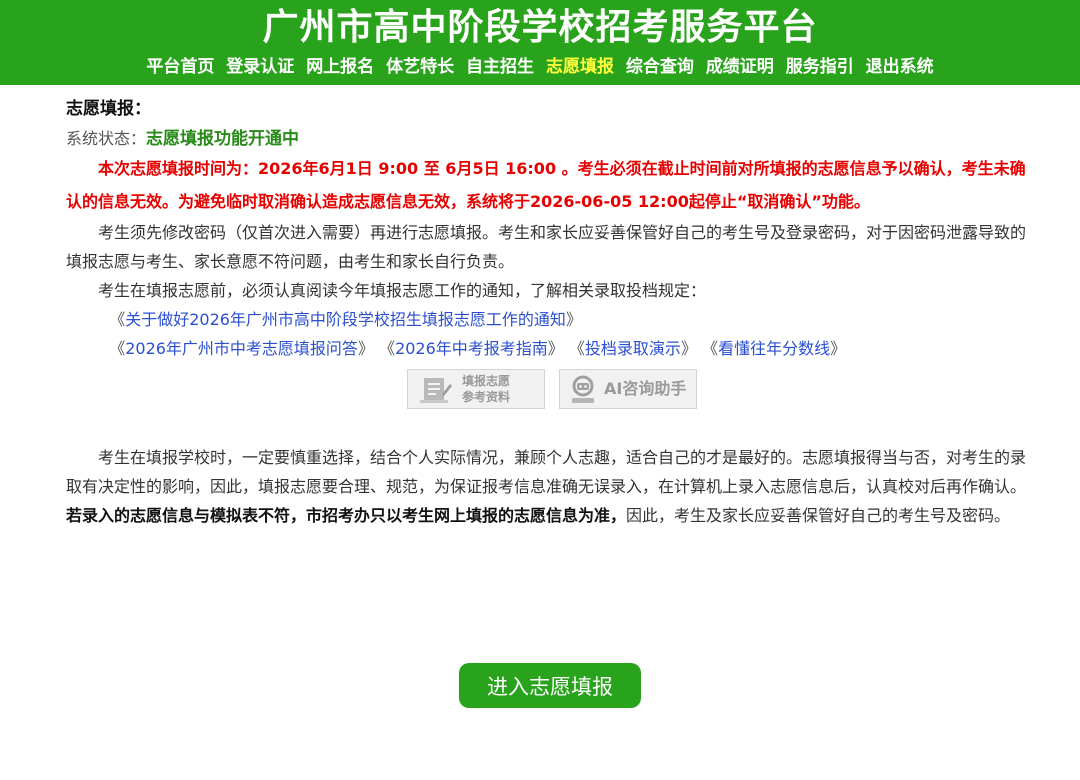 The image size is (1080, 780). I want to click on nav-application: 志愿填报, so click(580, 67).